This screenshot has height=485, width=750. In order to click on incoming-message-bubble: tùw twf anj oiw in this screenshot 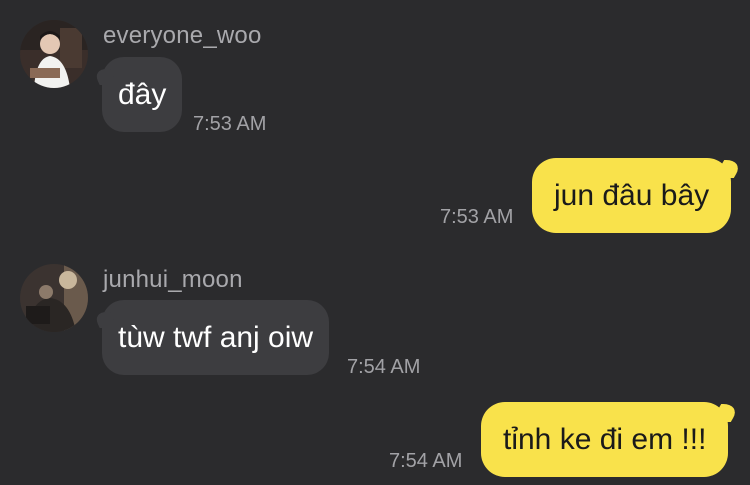, I will do `click(216, 337)`.